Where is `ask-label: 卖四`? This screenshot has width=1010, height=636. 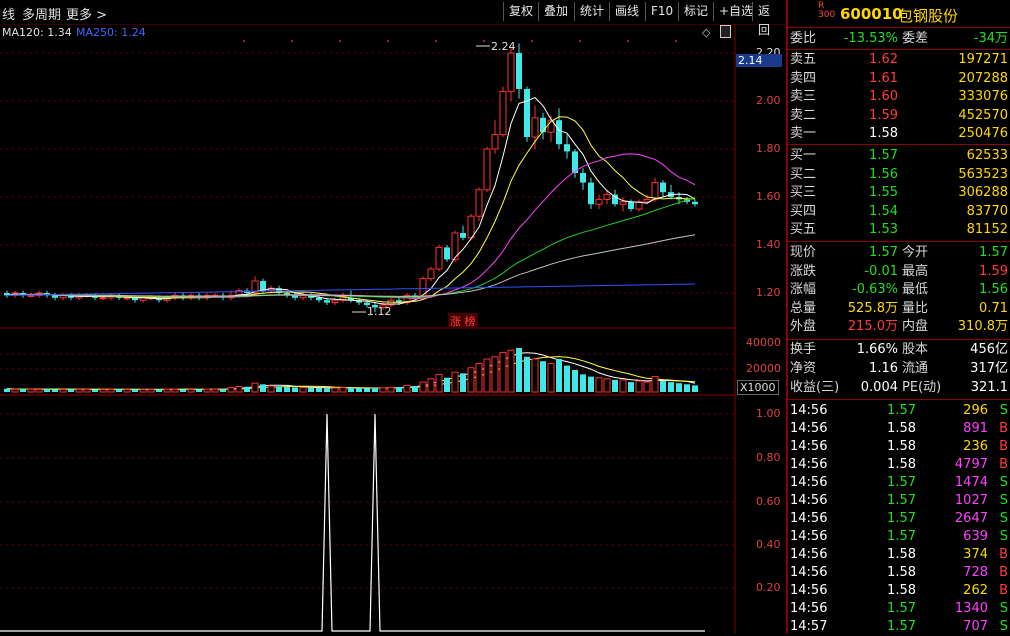
ask-label: 卖四 is located at coordinates (803, 78).